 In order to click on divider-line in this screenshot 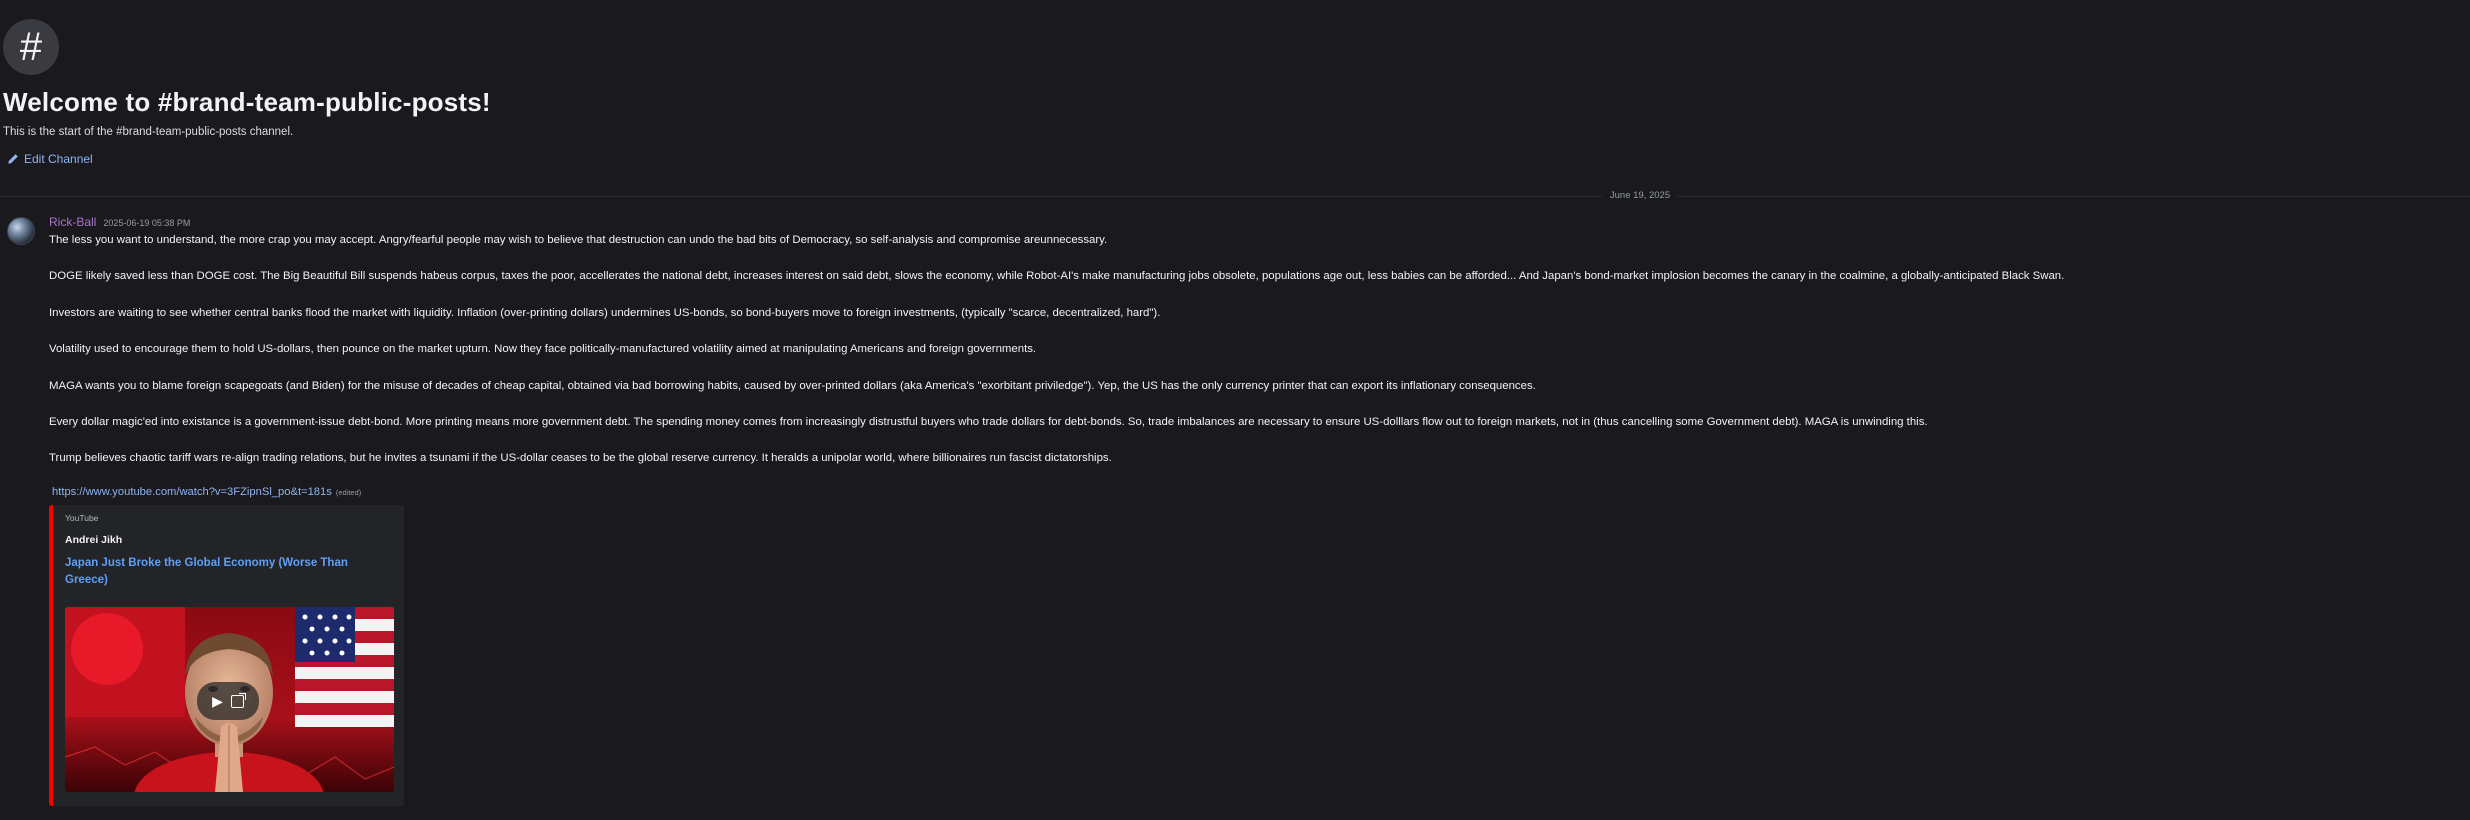, I will do `click(1235, 196)`.